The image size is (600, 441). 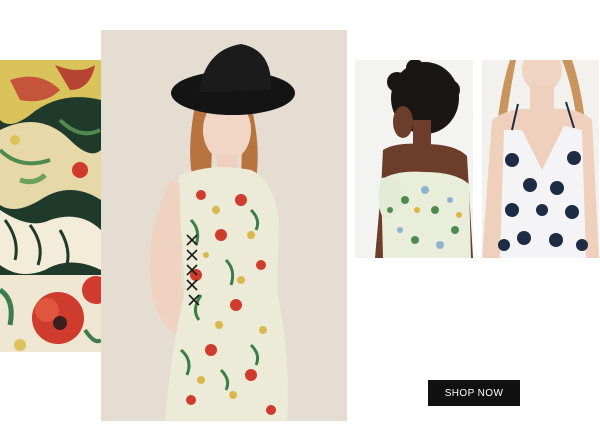 I want to click on shop-now-button: SHOP NOW, so click(x=474, y=393).